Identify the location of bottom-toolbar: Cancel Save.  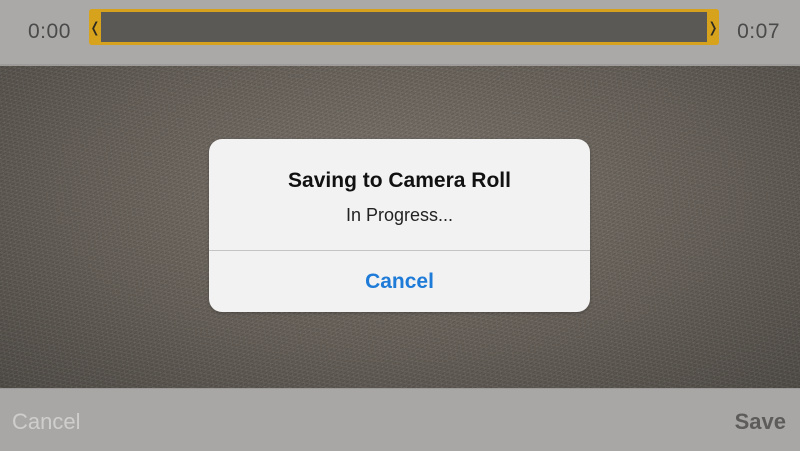
(400, 419).